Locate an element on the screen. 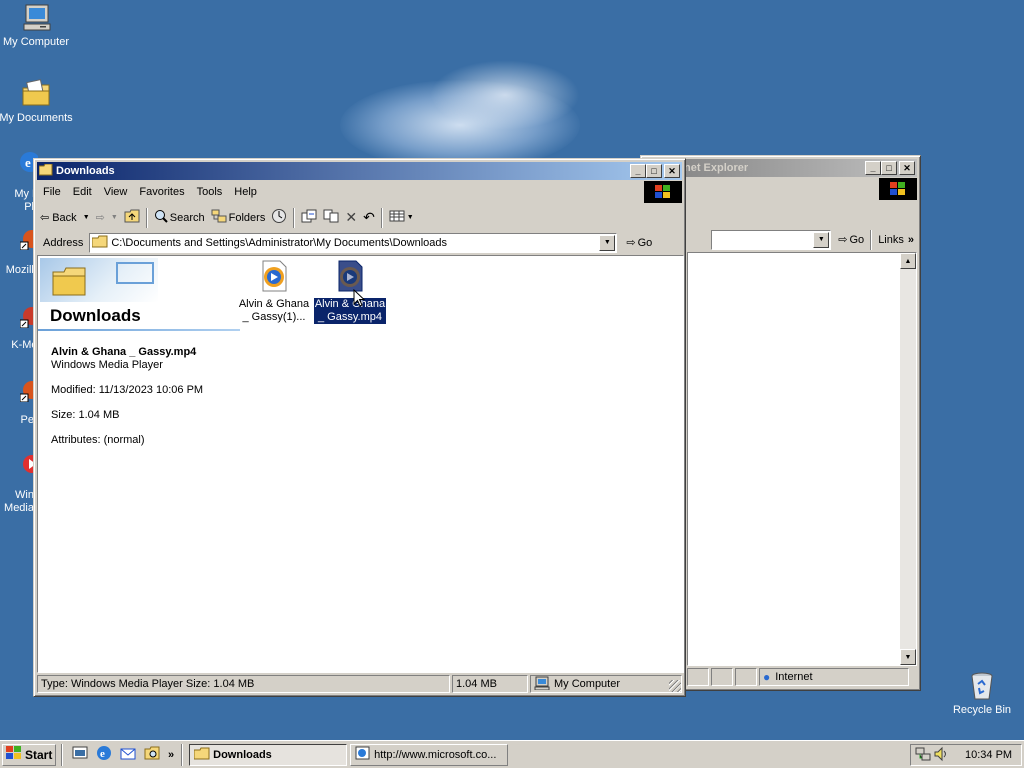 This screenshot has width=1024, height=768. forward-button: ⇨ ▼ is located at coordinates (107, 218).